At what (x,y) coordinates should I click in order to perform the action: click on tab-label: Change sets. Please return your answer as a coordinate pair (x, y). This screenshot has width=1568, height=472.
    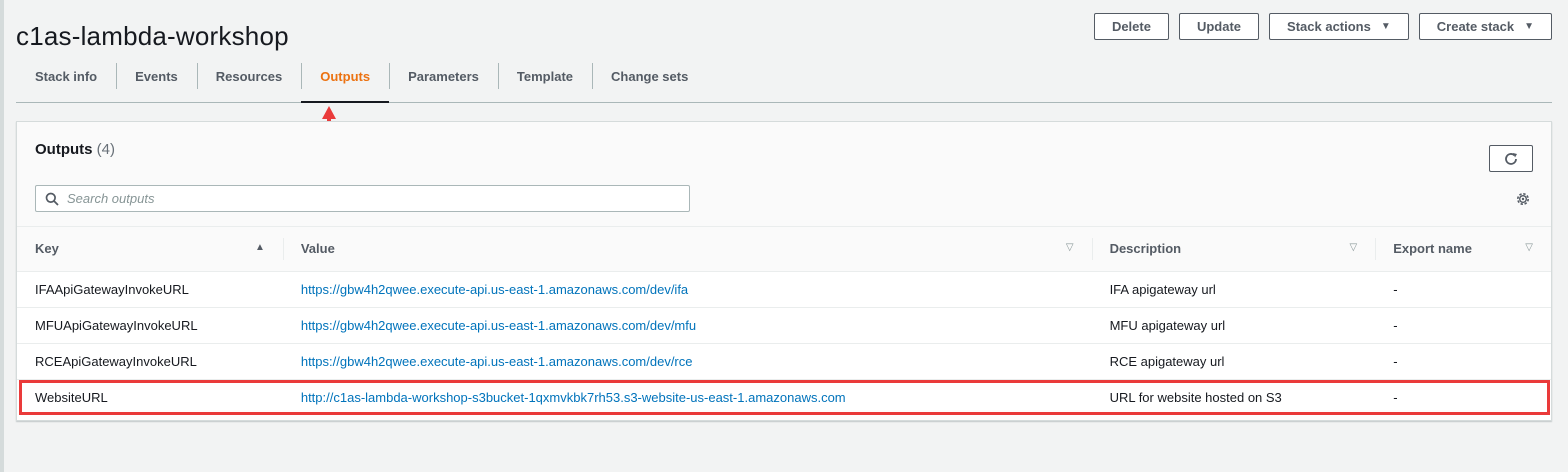
    Looking at the image, I should click on (650, 76).